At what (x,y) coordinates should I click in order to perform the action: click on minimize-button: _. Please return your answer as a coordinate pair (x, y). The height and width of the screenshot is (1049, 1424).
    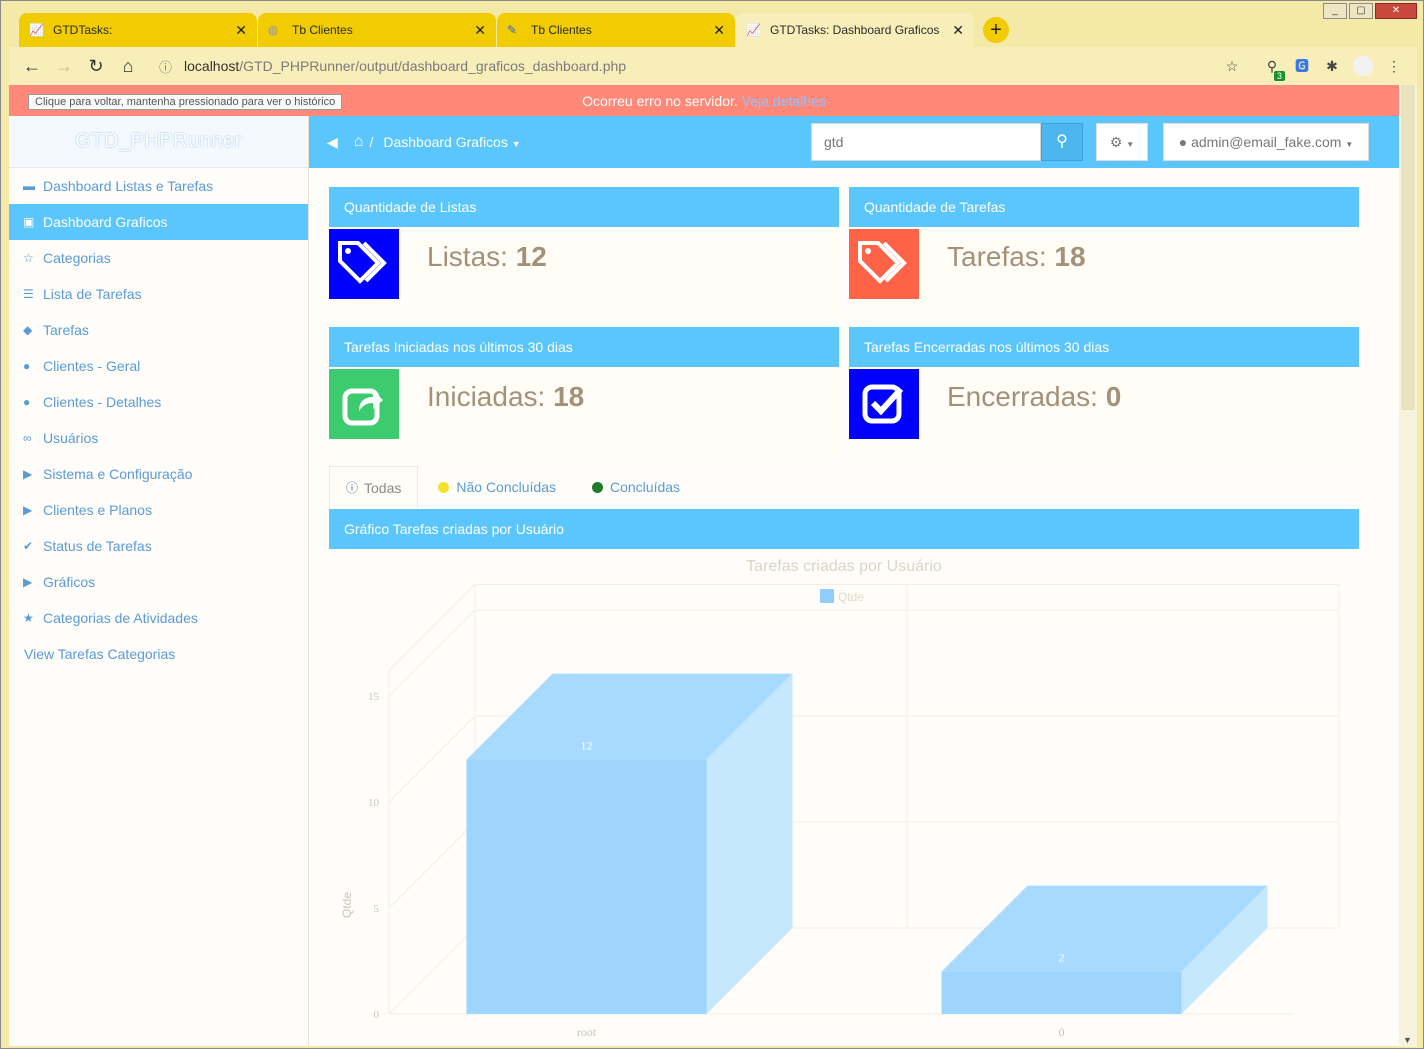
    Looking at the image, I should click on (1335, 11).